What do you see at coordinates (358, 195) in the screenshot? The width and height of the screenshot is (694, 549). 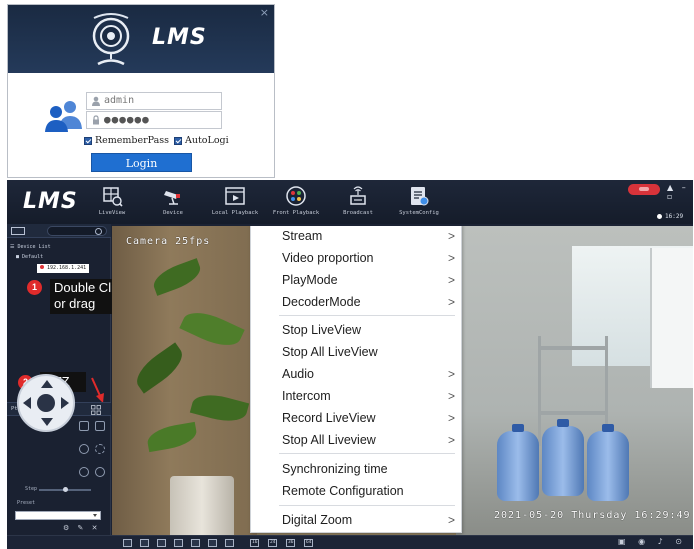 I see `broadcast-icon` at bounding box center [358, 195].